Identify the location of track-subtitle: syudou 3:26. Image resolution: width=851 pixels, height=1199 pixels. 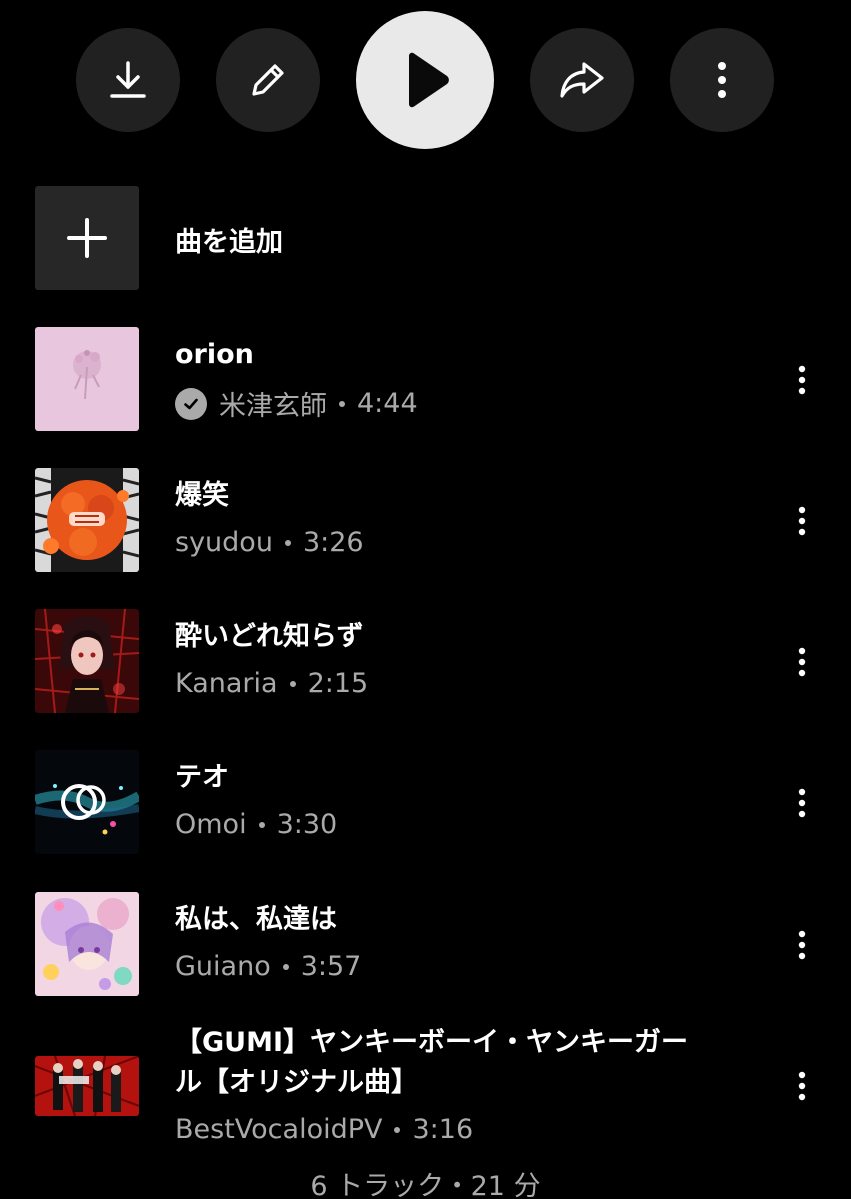
(269, 542).